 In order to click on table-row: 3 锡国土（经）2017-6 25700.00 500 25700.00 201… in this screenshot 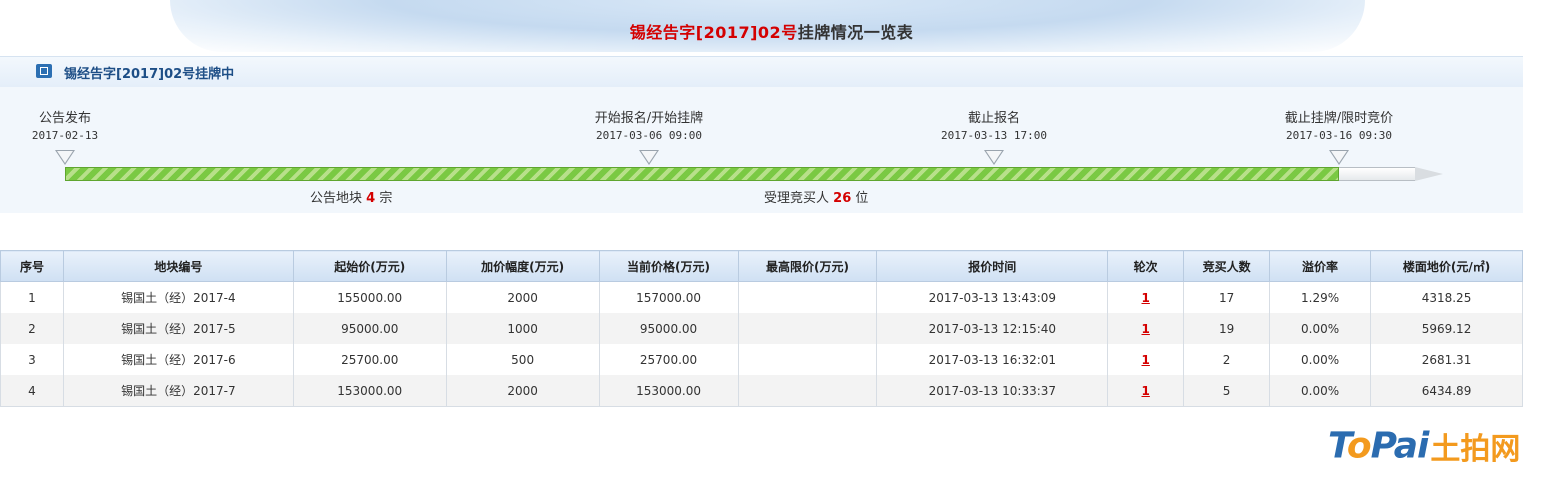, I will do `click(761, 359)`.